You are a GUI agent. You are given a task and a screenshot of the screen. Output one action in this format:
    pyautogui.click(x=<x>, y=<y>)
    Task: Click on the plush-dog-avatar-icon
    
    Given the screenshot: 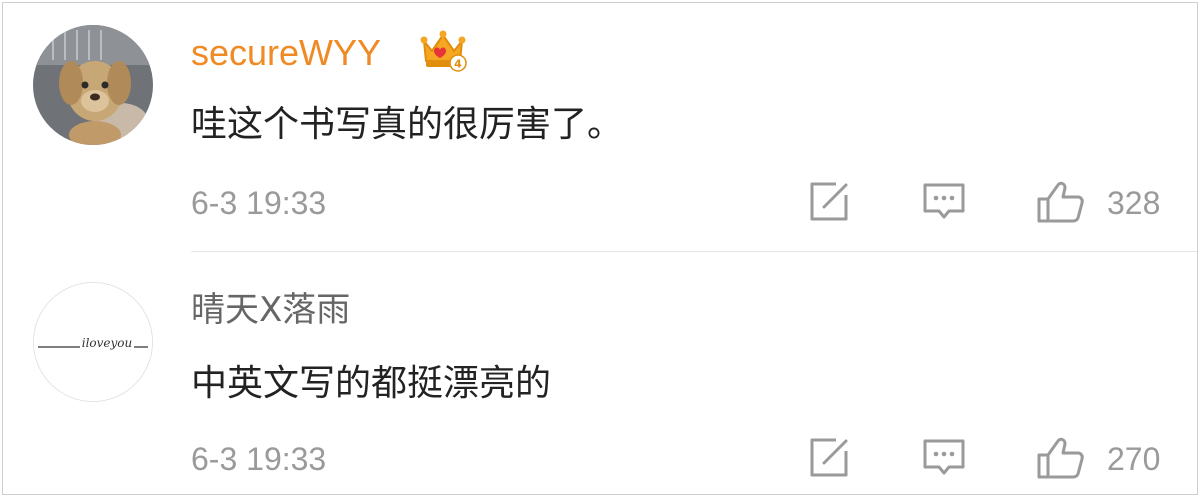 What is the action you would take?
    pyautogui.click(x=93, y=85)
    